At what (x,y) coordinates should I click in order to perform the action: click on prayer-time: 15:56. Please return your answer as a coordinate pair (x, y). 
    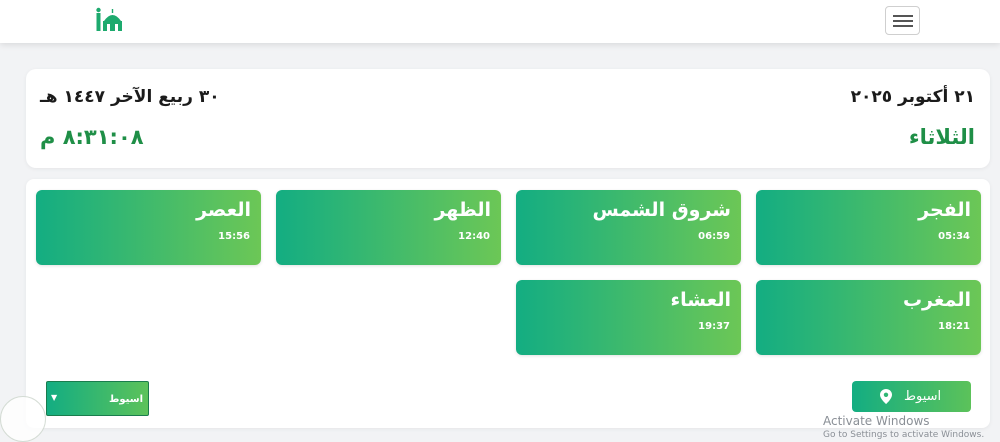
    Looking at the image, I should click on (234, 236).